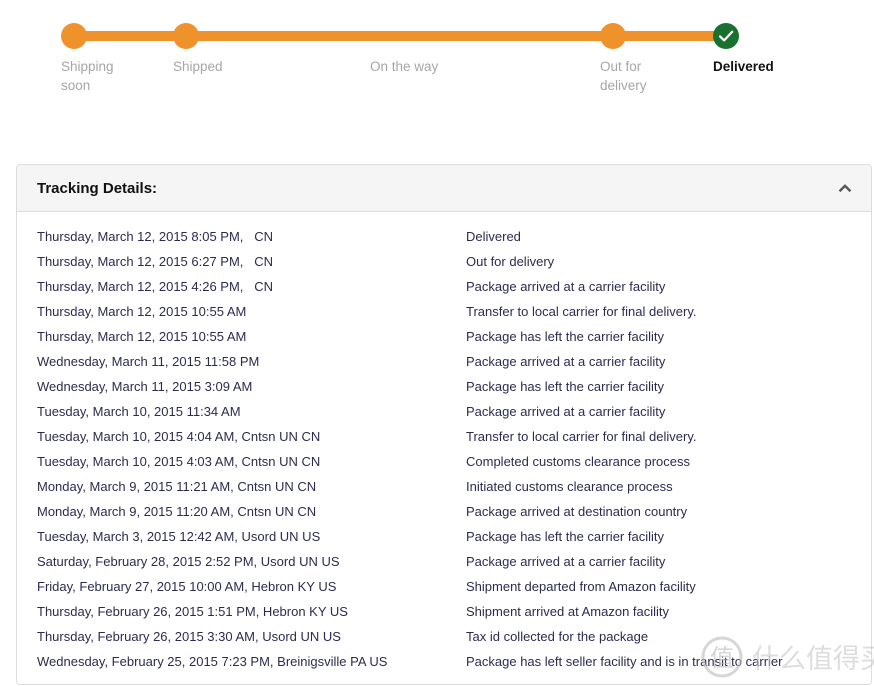  I want to click on event-status: Out for delivery, so click(510, 261).